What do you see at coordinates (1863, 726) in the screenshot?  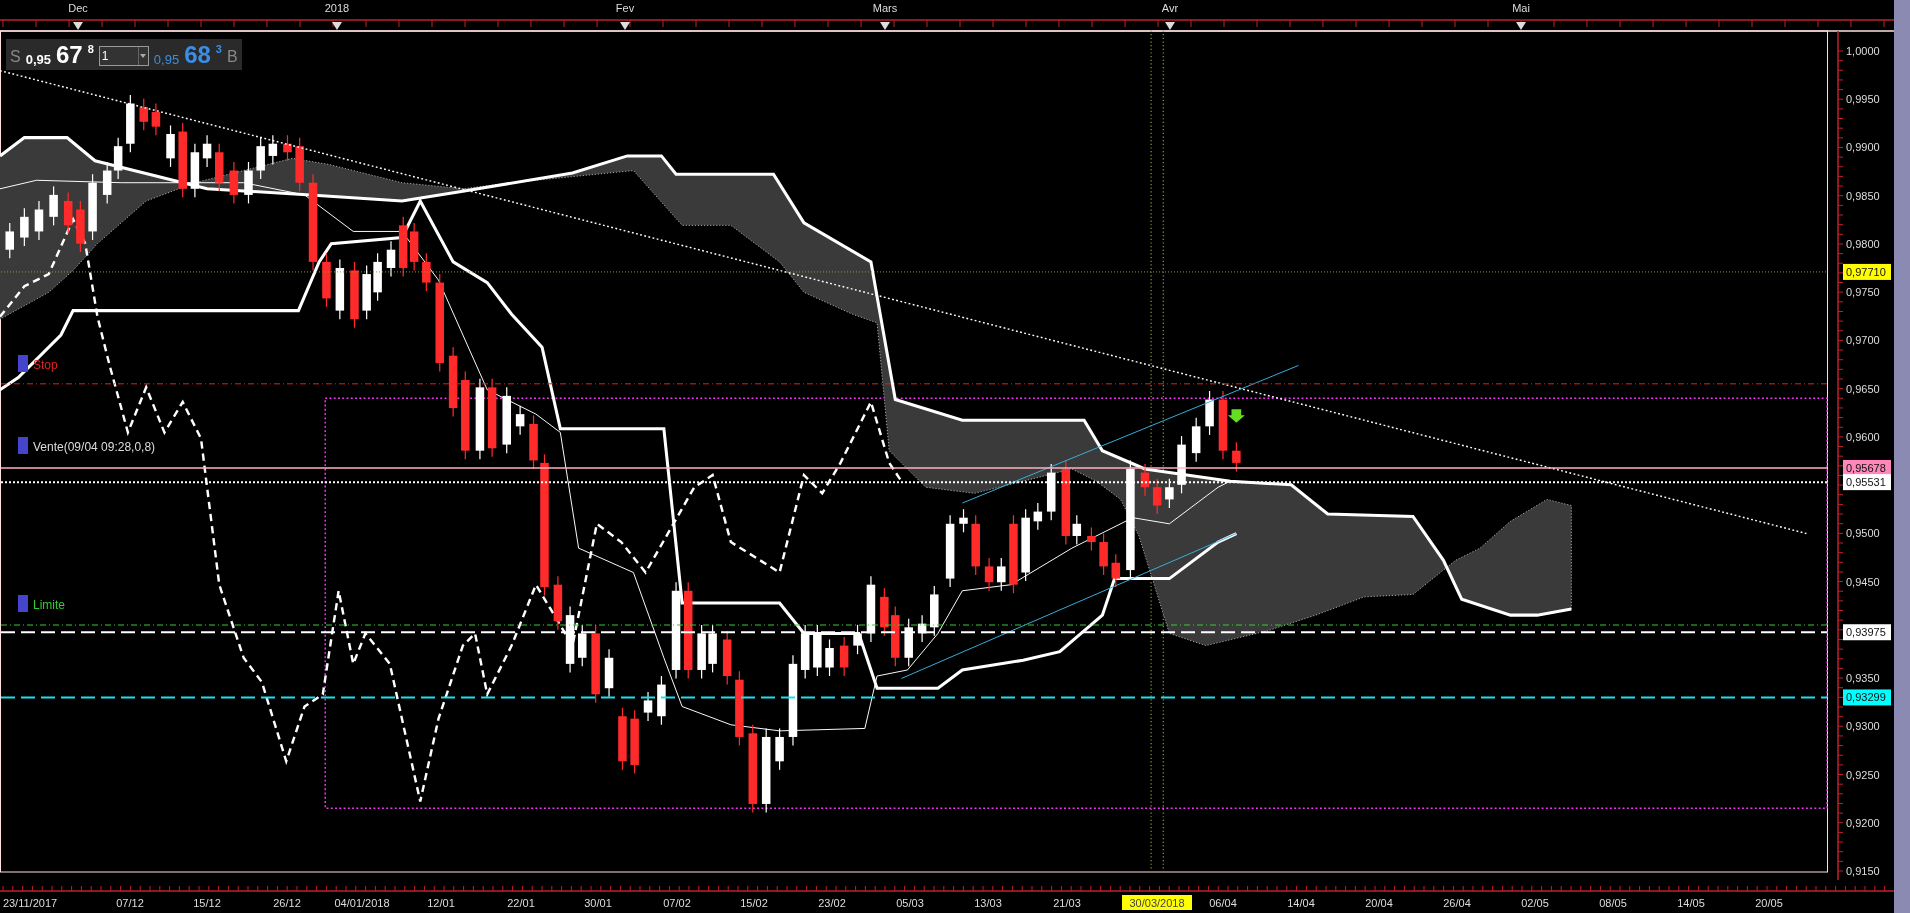 I see `price-label: 0,9300` at bounding box center [1863, 726].